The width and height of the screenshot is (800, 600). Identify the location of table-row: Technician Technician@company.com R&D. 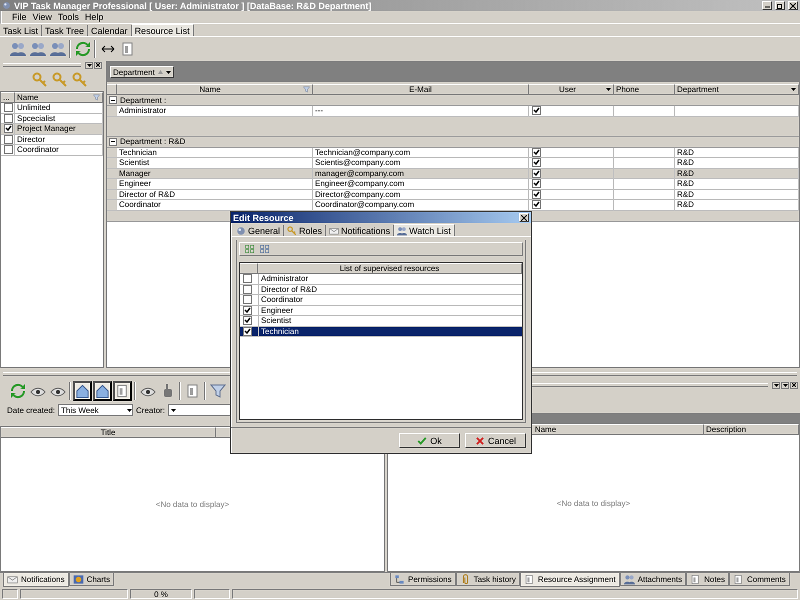
(453, 153).